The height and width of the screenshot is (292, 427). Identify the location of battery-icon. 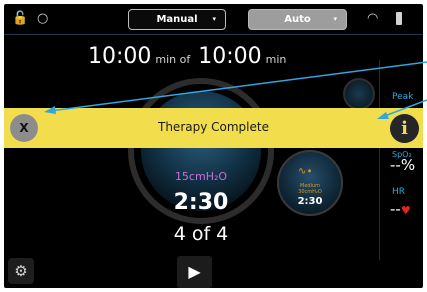
(399, 18).